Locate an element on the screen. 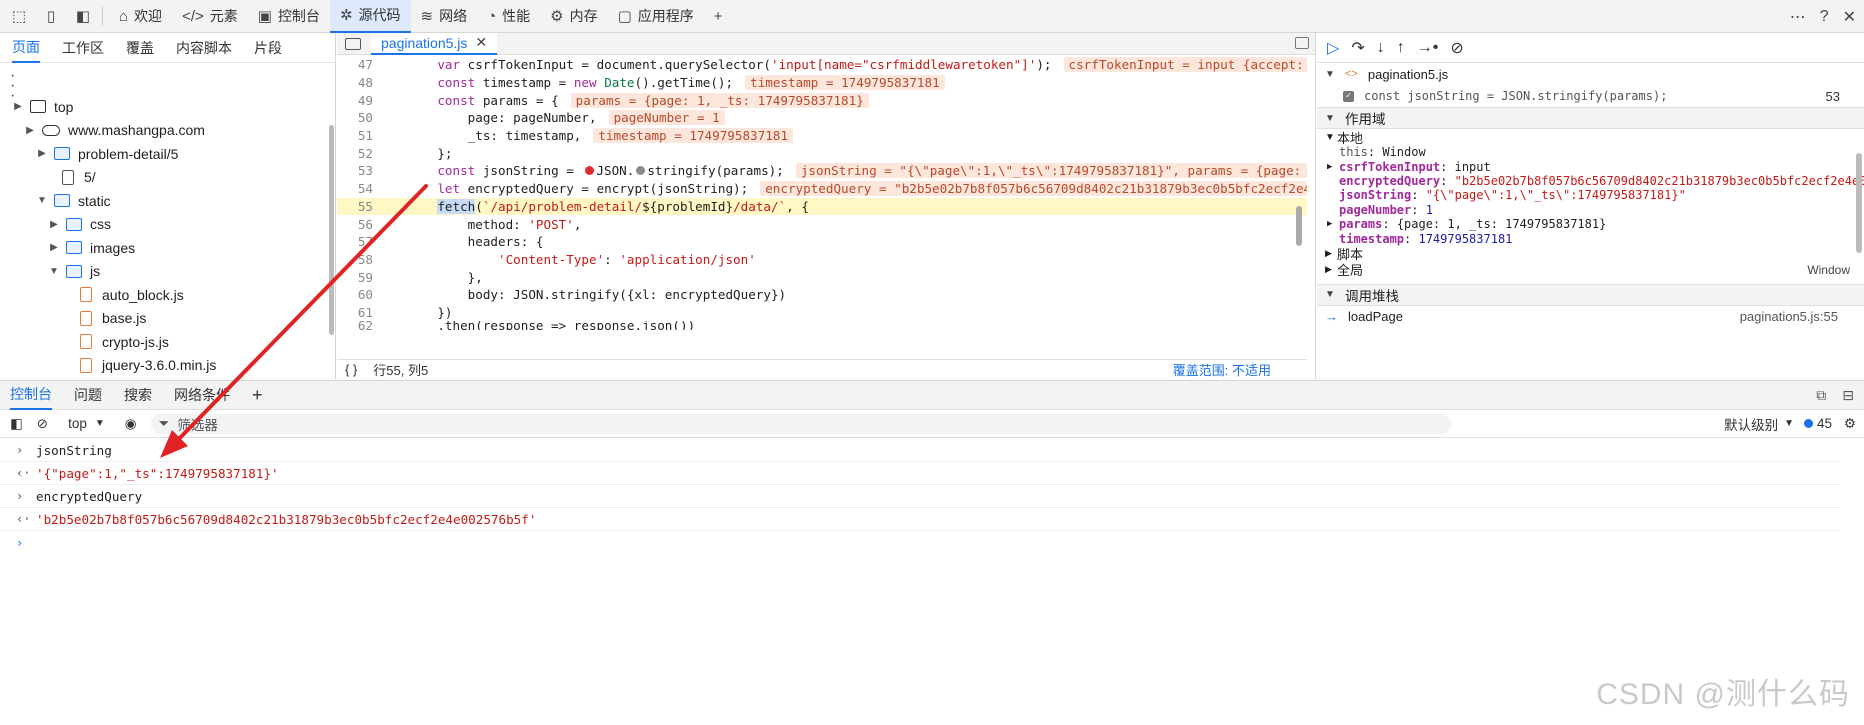 The width and height of the screenshot is (1864, 725). console-input-row: › jsonString is located at coordinates (920, 450).